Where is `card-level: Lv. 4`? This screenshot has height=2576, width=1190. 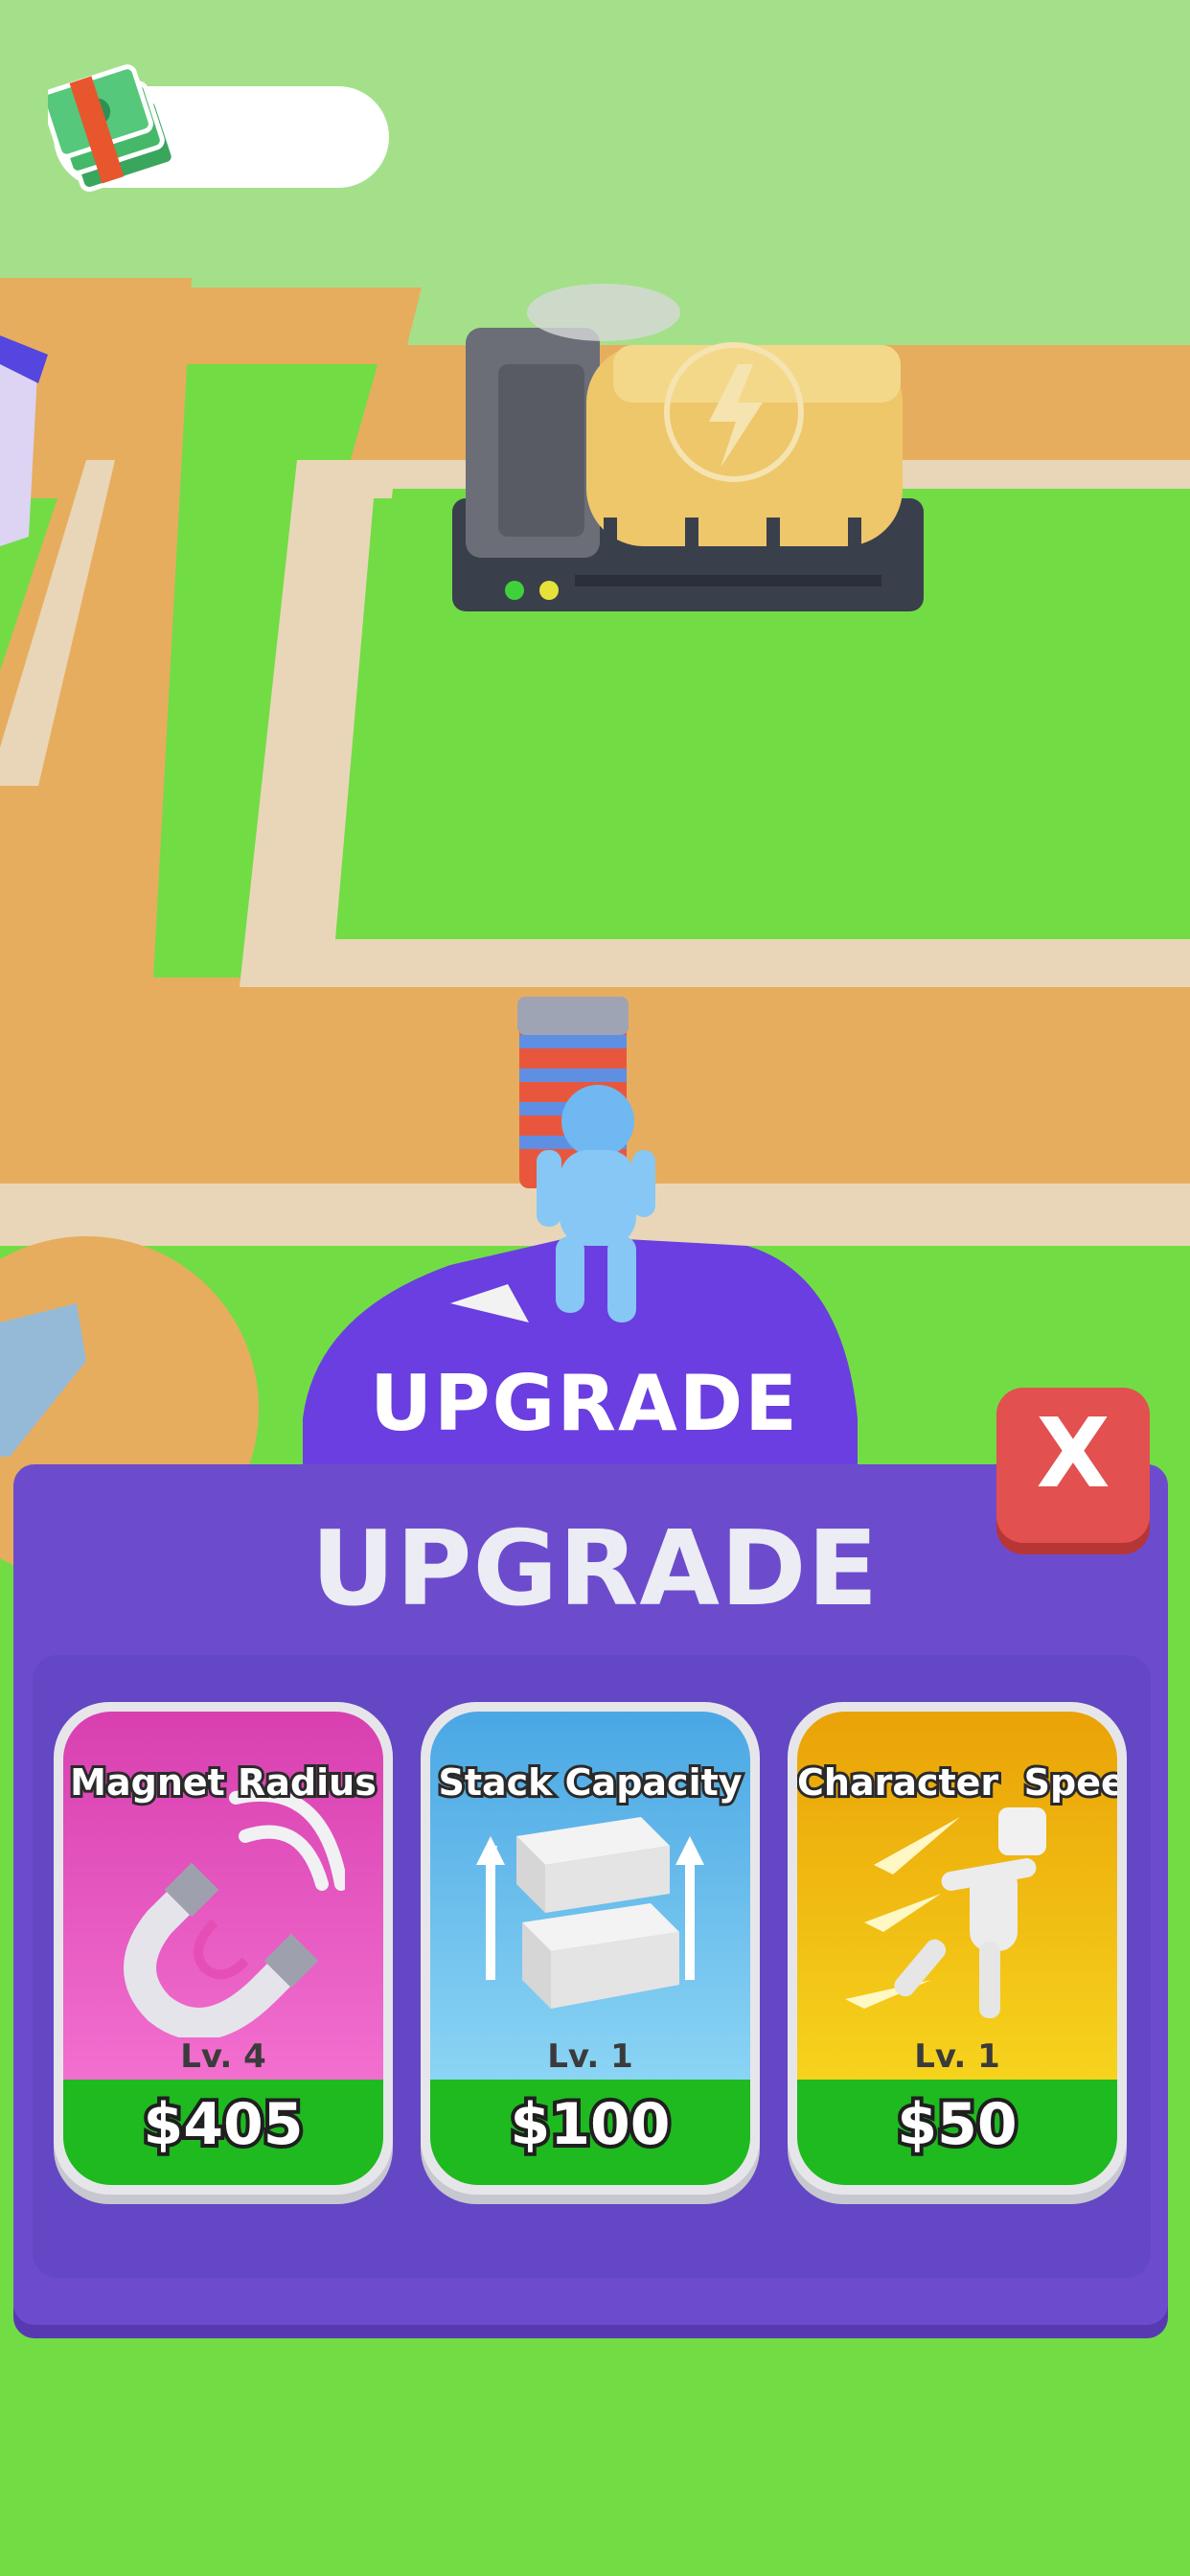
card-level: Lv. 4 is located at coordinates (223, 2056).